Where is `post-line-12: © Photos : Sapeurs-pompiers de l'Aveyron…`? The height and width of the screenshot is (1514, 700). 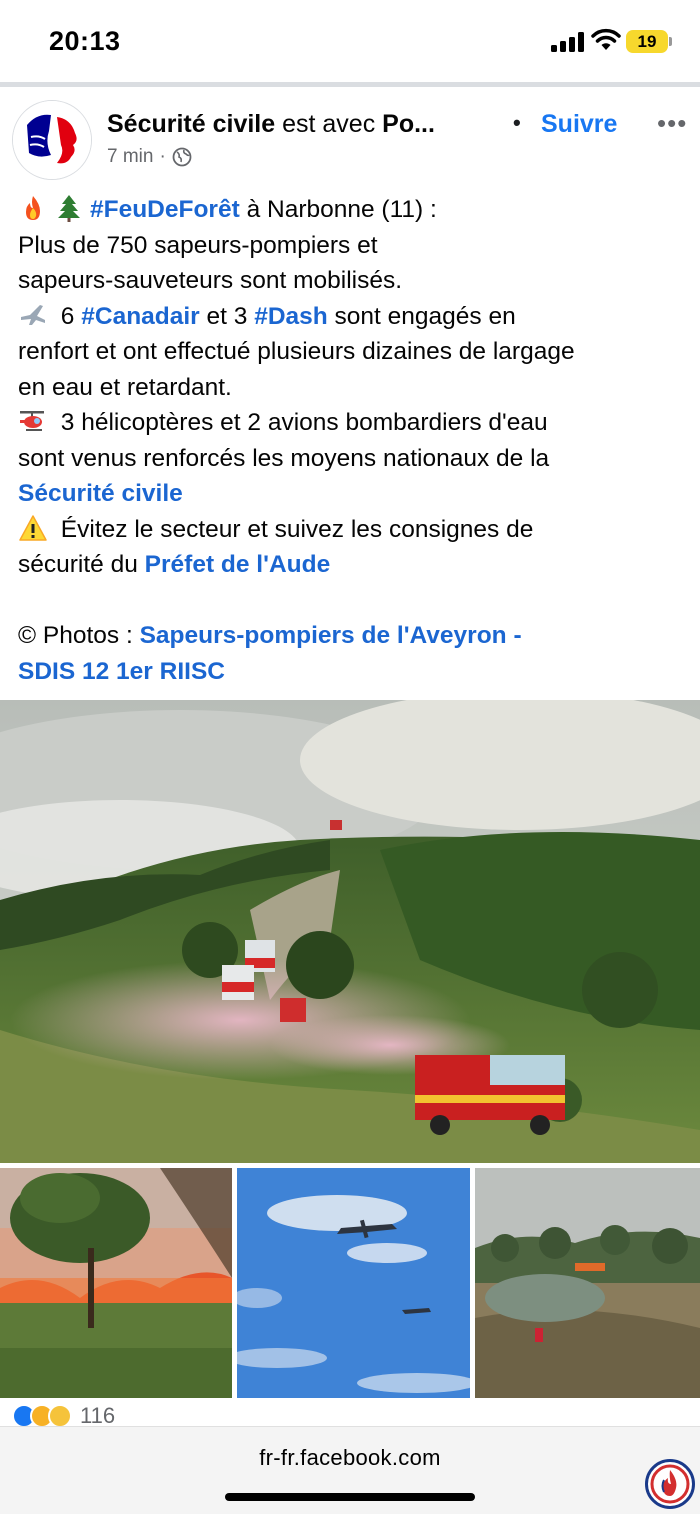 post-line-12: © Photos : Sapeurs-pompiers de l'Aveyron… is located at coordinates (353, 636).